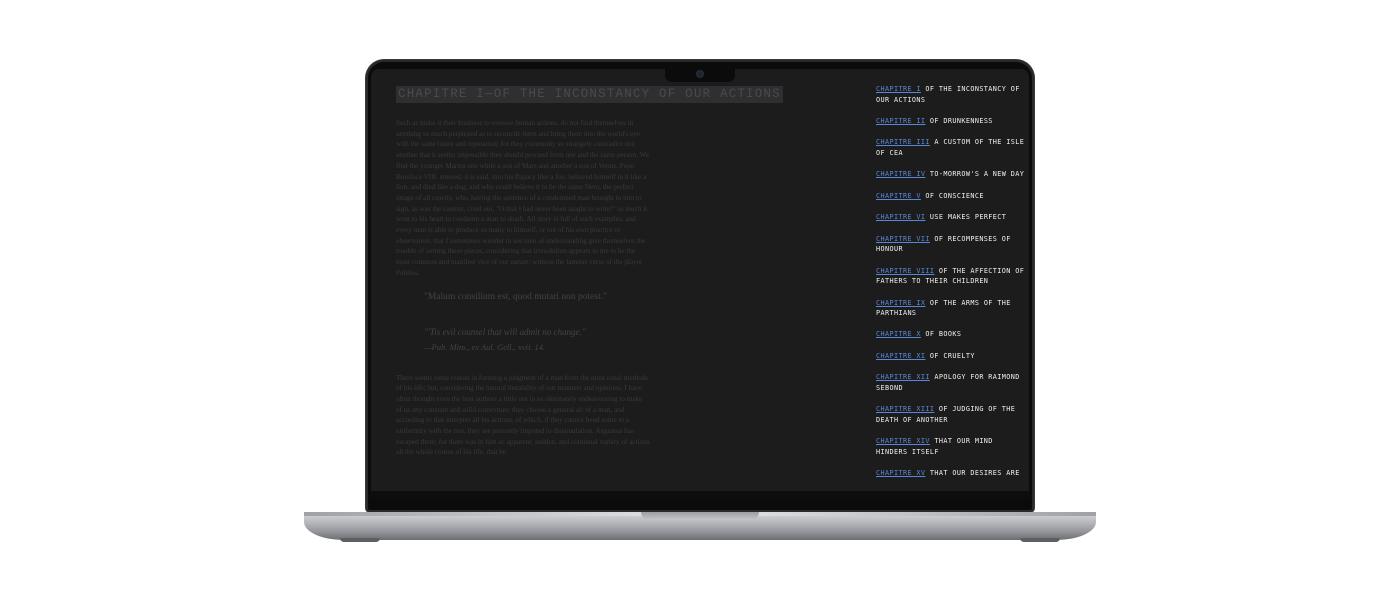 The image size is (1400, 600). I want to click on toc-item-title: THAT OUR DESIRES ARE, so click(972, 473).